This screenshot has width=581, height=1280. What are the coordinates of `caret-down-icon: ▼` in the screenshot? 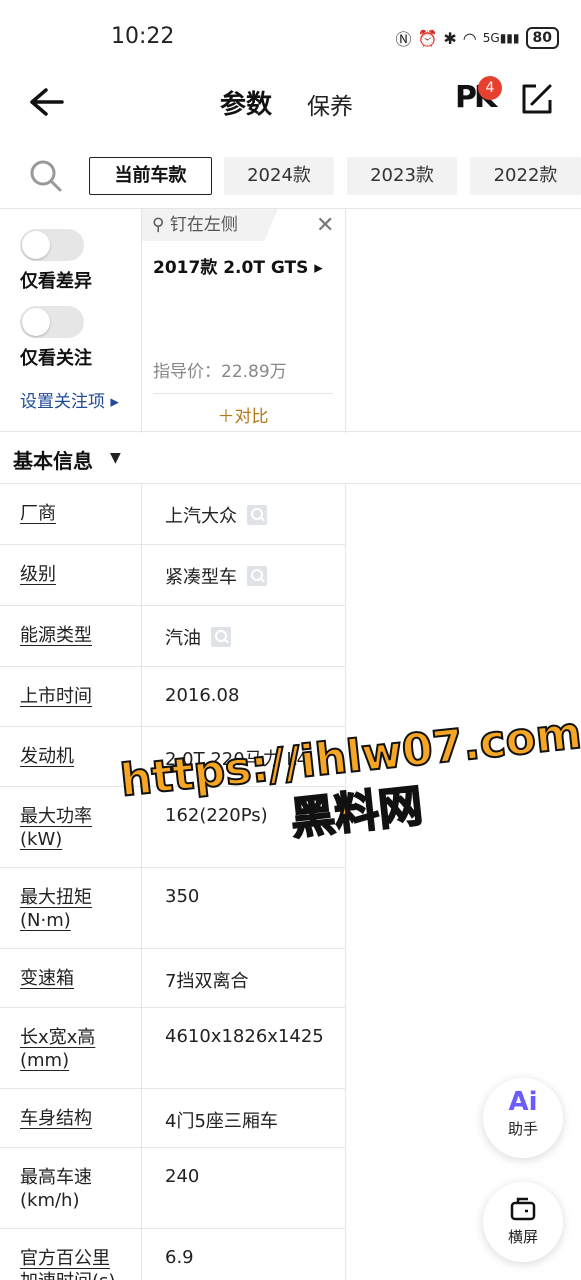 It's located at (115, 458).